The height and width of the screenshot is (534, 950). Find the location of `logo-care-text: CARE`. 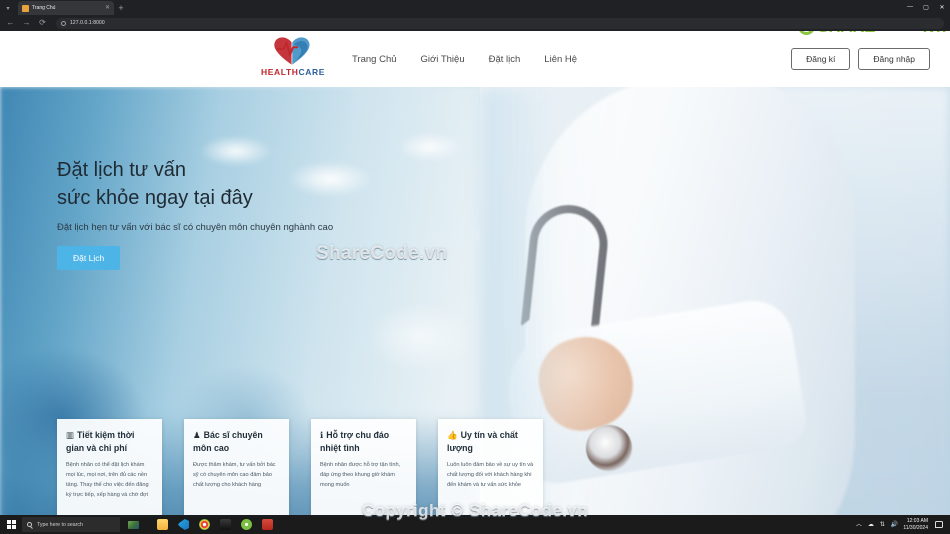

logo-care-text: CARE is located at coordinates (311, 72).